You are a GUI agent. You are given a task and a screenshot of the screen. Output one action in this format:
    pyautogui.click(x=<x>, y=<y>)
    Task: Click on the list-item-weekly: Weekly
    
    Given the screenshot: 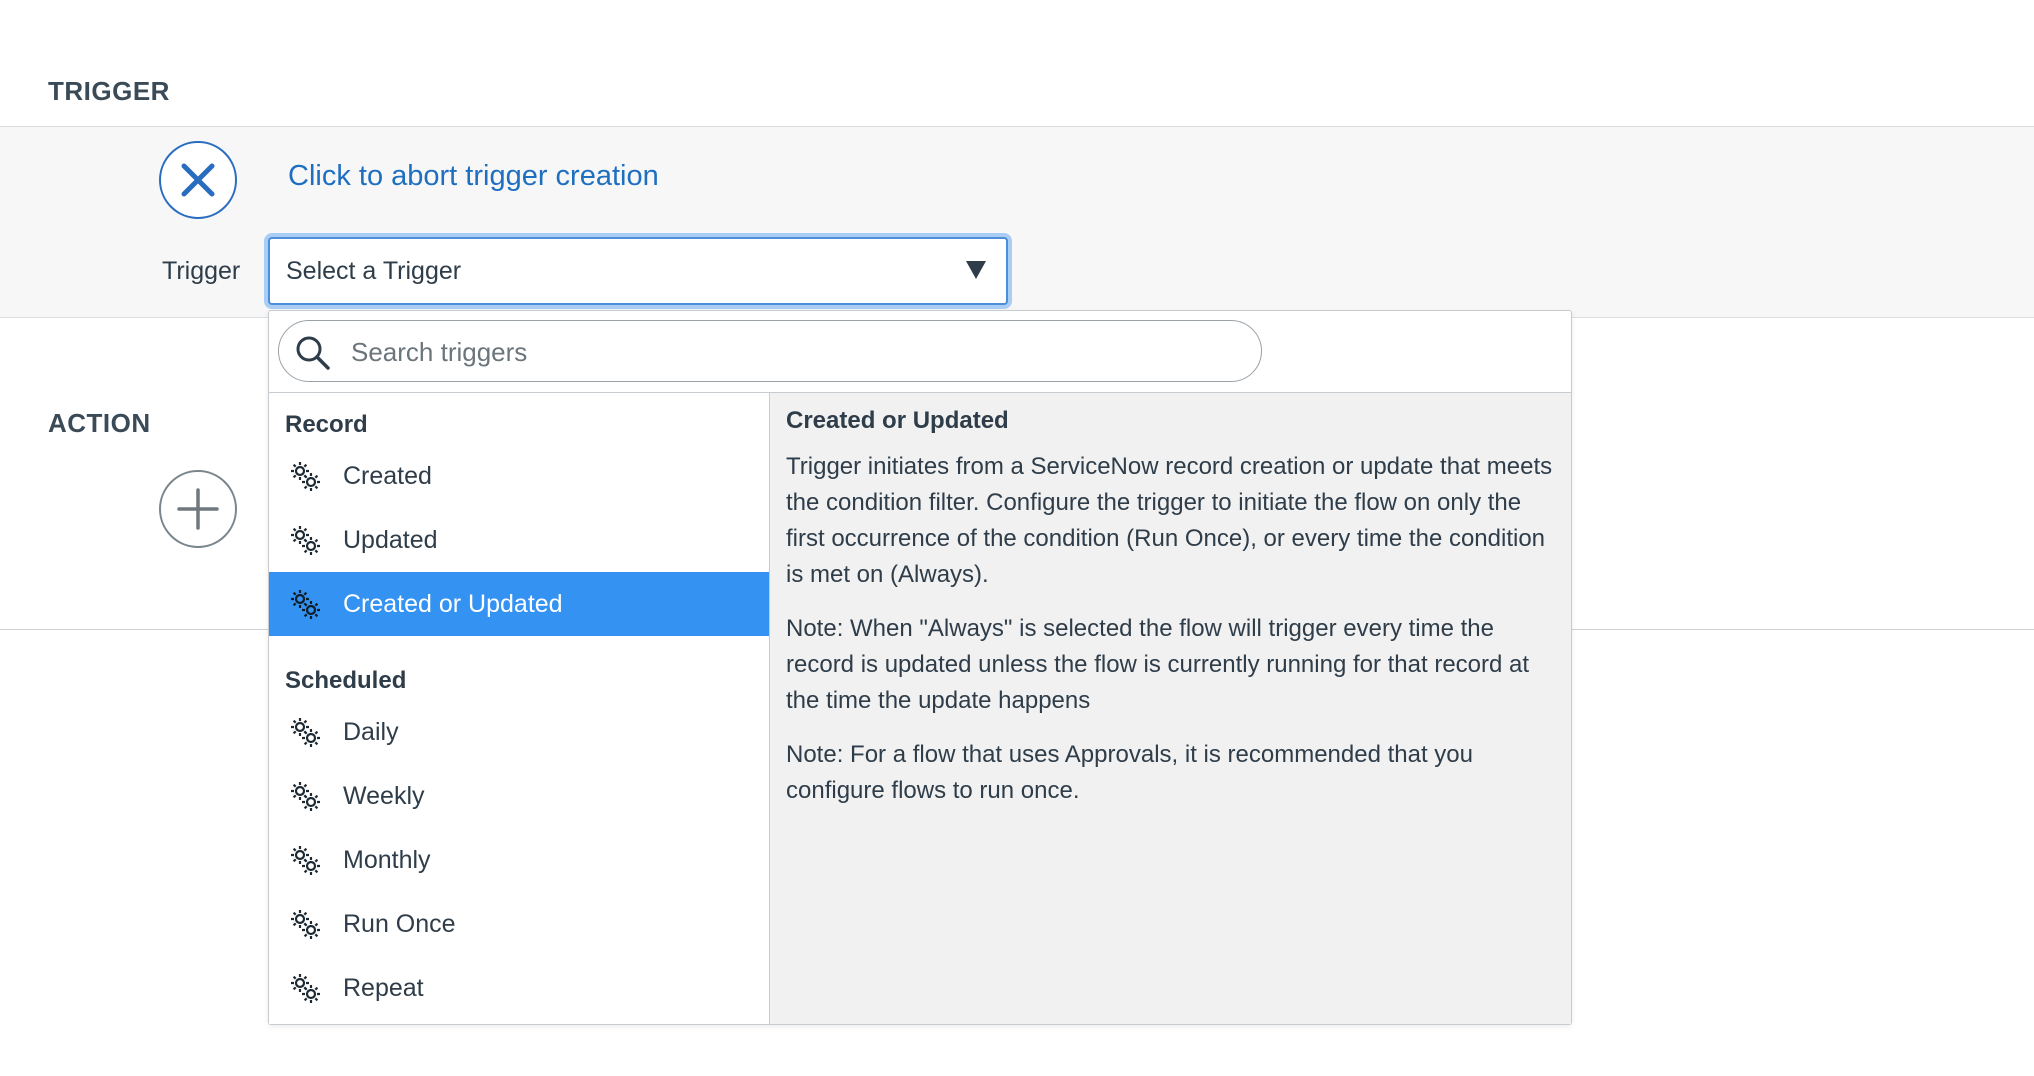 What is the action you would take?
    pyautogui.click(x=519, y=796)
    